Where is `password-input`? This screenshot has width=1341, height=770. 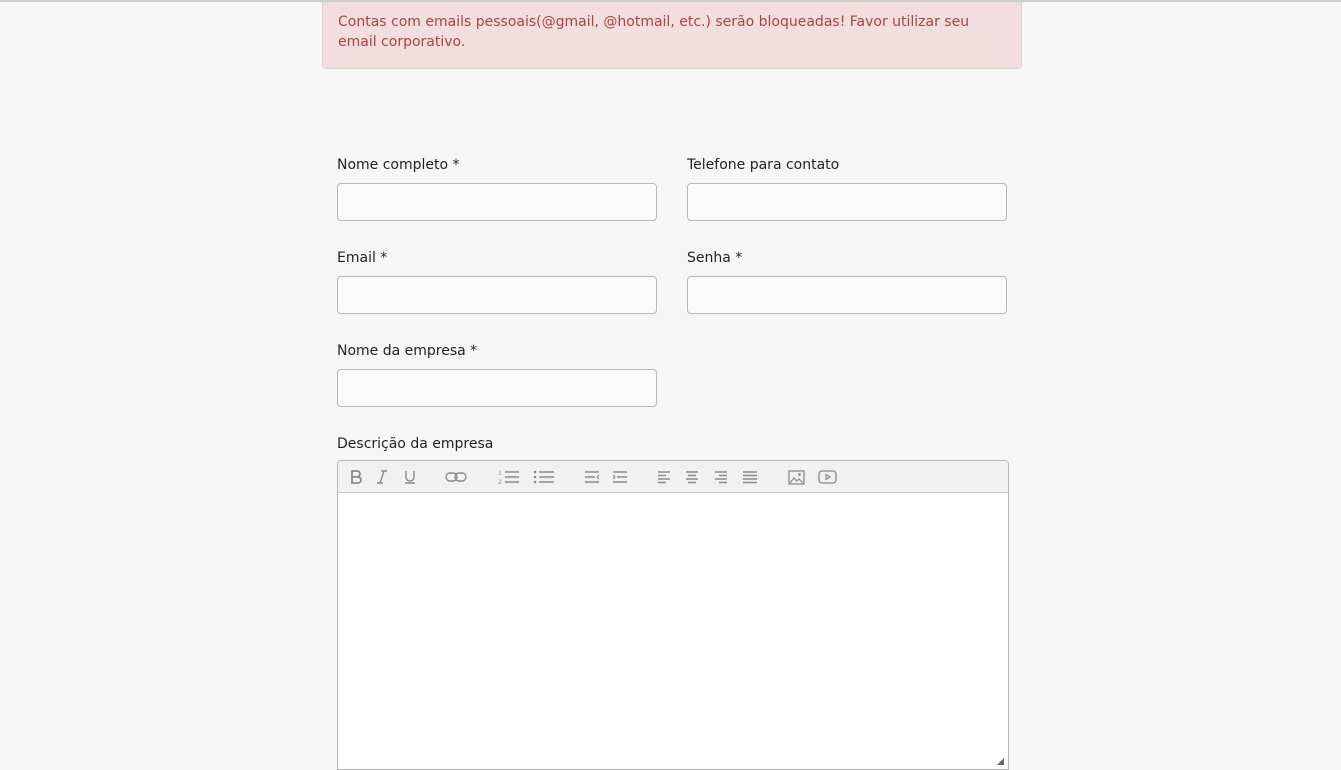
password-input is located at coordinates (847, 295).